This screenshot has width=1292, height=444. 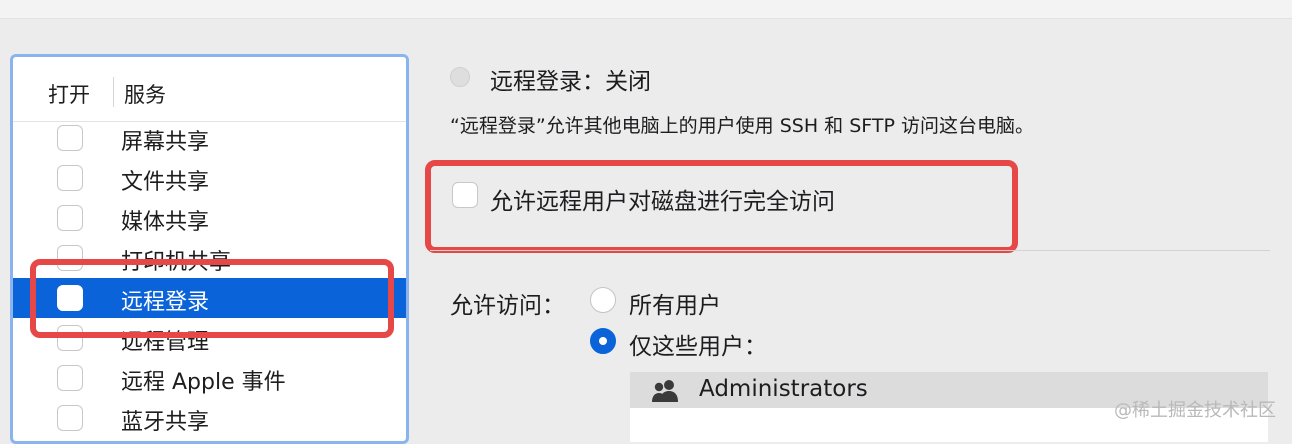 What do you see at coordinates (783, 389) in the screenshot?
I see `user-group-name: Administrators` at bounding box center [783, 389].